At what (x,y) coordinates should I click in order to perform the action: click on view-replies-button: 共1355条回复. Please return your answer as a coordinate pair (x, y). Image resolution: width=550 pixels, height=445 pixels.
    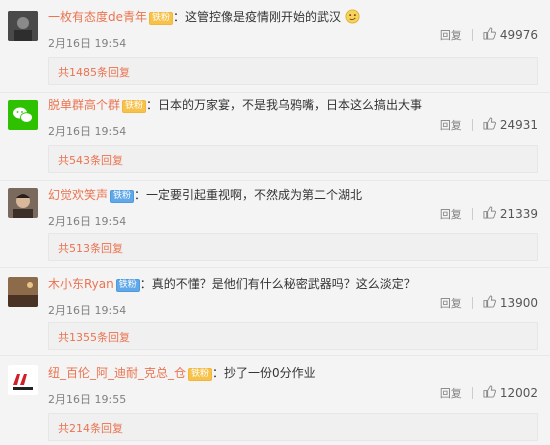
    Looking at the image, I should click on (293, 336).